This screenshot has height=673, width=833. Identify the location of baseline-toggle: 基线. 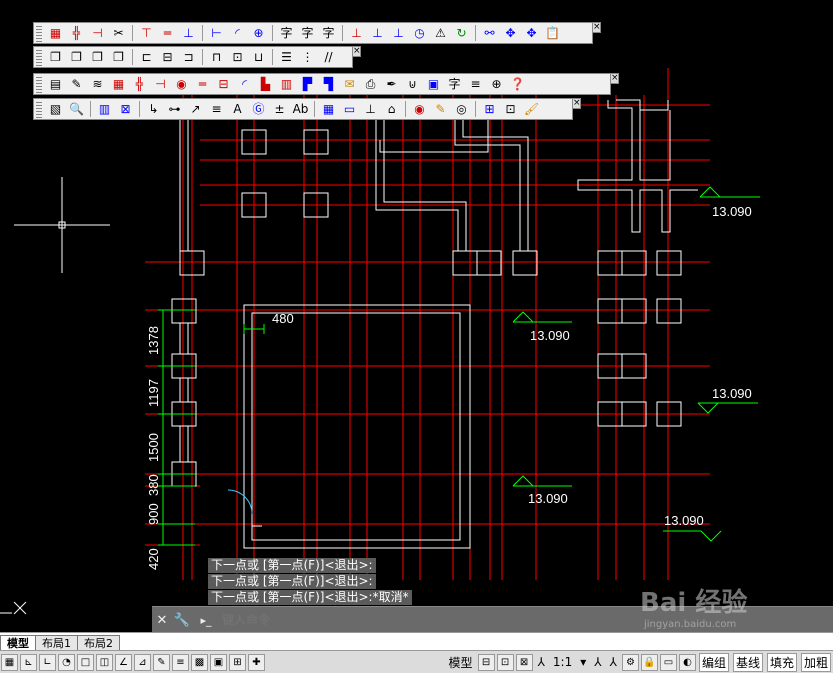
(747, 662).